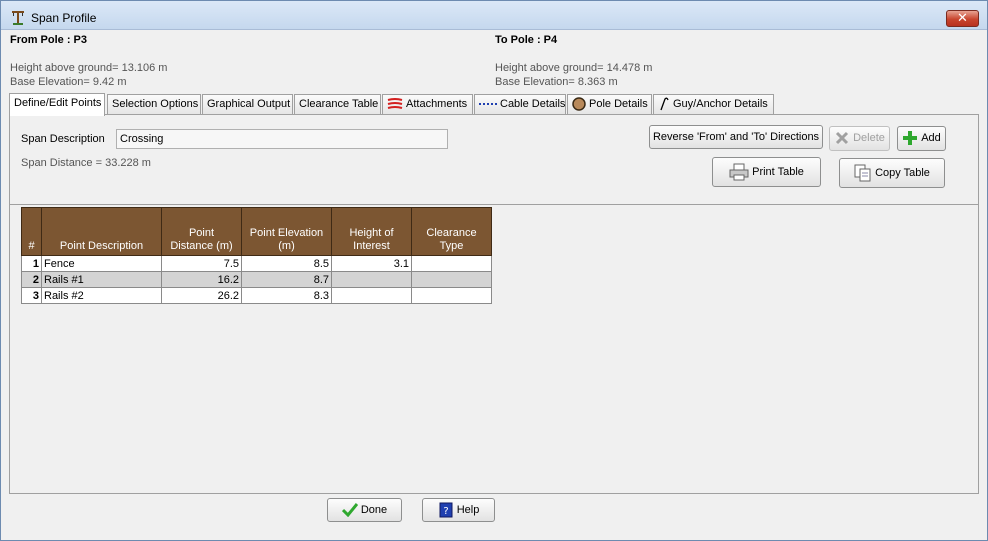 This screenshot has width=988, height=541. Describe the element at coordinates (201, 279) in the screenshot. I see `cell-distance: 16.2` at that location.